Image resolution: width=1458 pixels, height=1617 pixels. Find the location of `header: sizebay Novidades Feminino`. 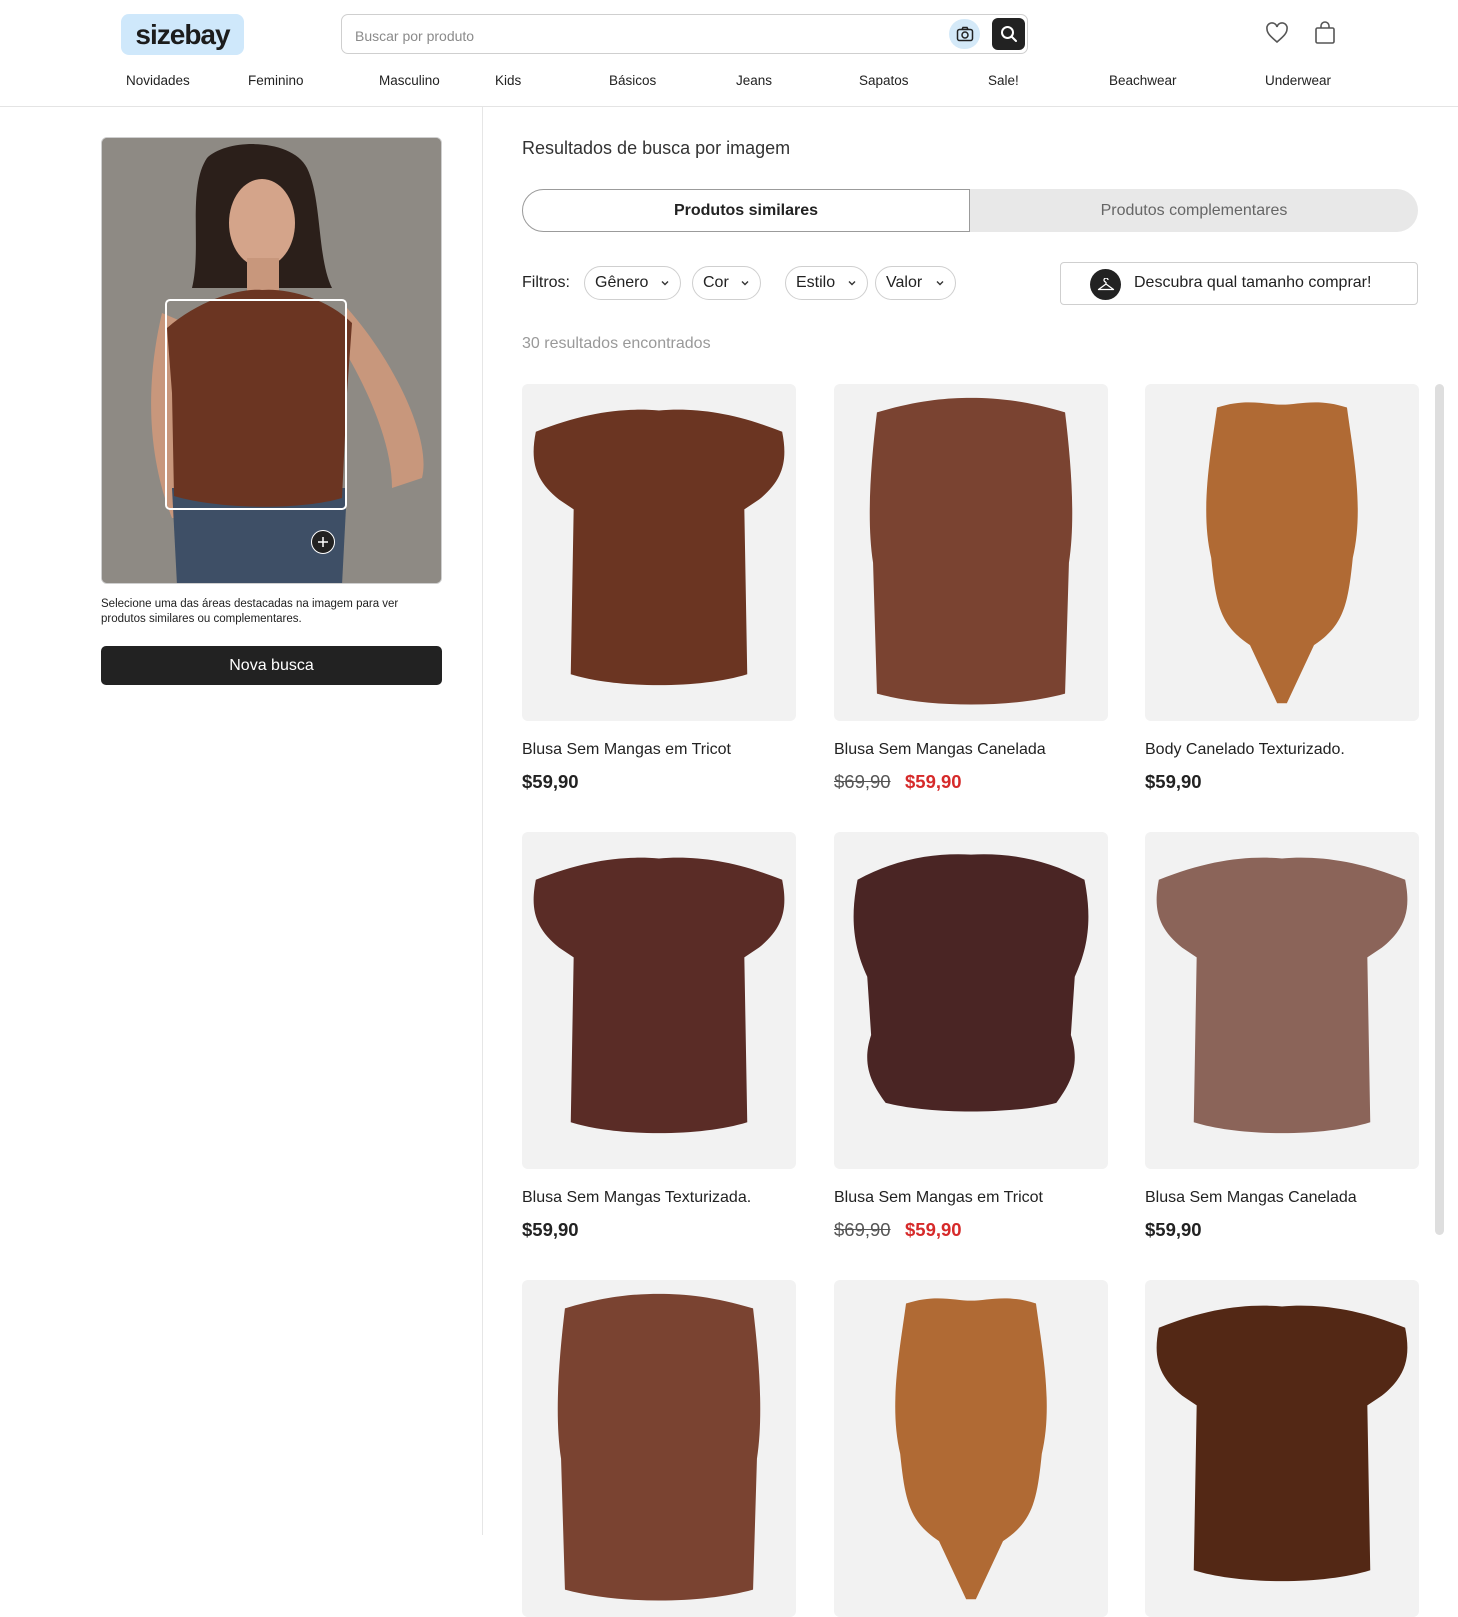

header: sizebay Novidades Feminino is located at coordinates (729, 53).